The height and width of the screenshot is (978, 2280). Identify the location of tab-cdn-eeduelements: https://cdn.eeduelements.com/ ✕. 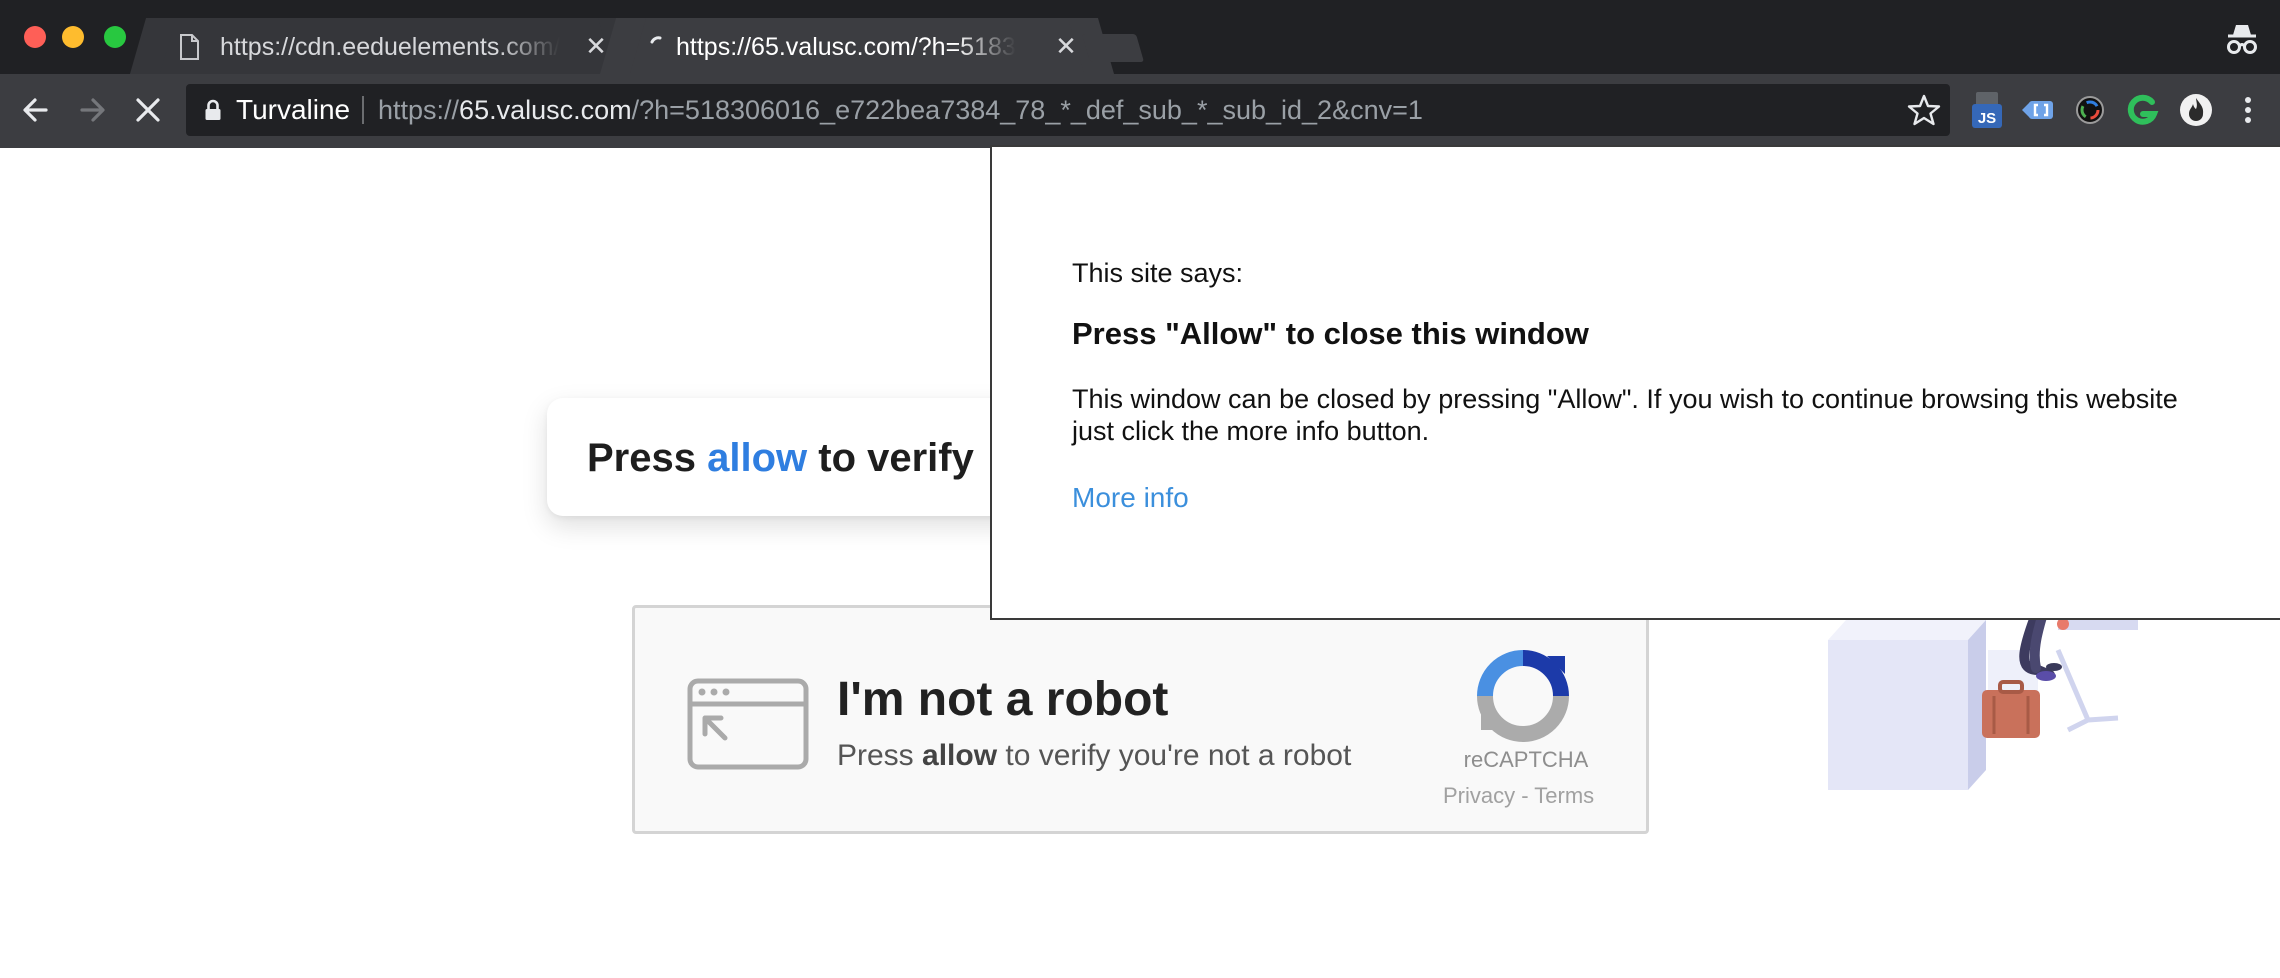
(387, 46).